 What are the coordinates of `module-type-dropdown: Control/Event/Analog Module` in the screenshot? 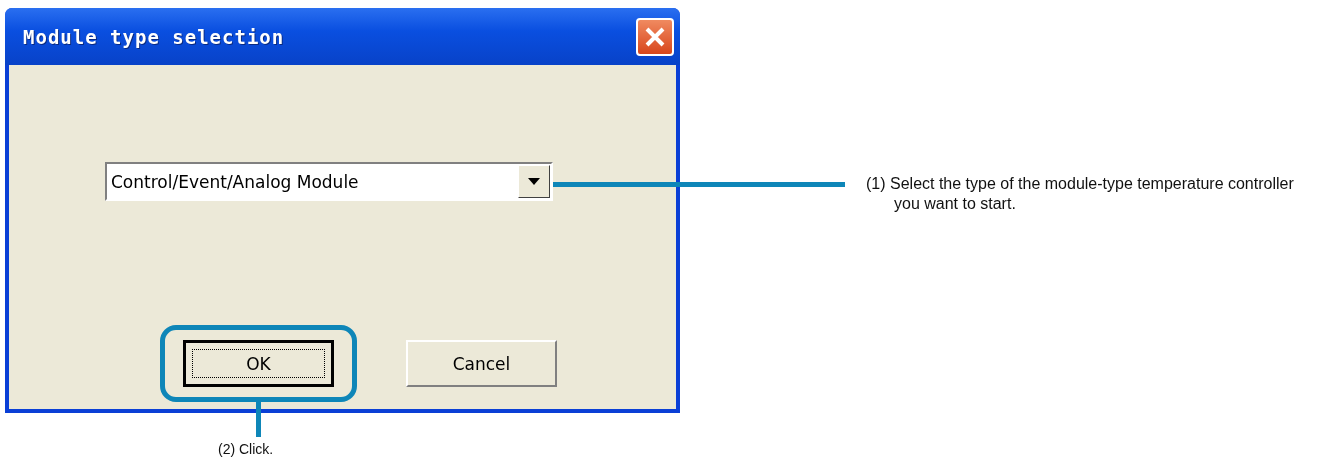 It's located at (329, 181).